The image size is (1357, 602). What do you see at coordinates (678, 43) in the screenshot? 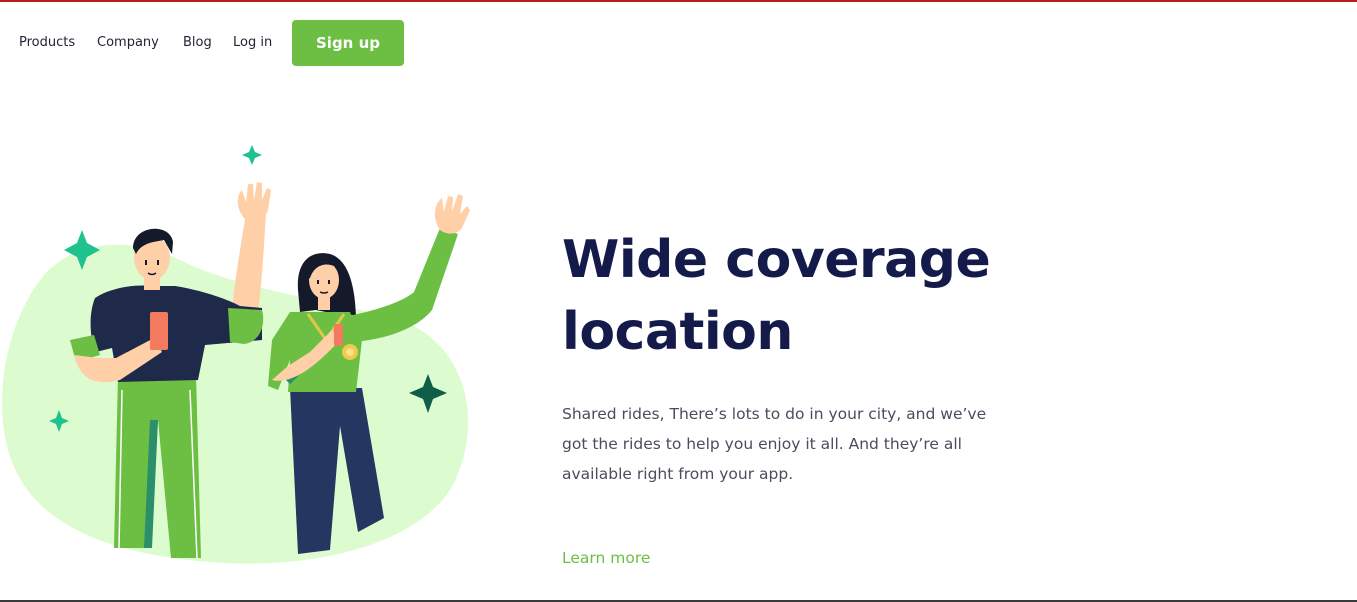
I see `top-navigation: Products Company Blog Log in Sign up` at bounding box center [678, 43].